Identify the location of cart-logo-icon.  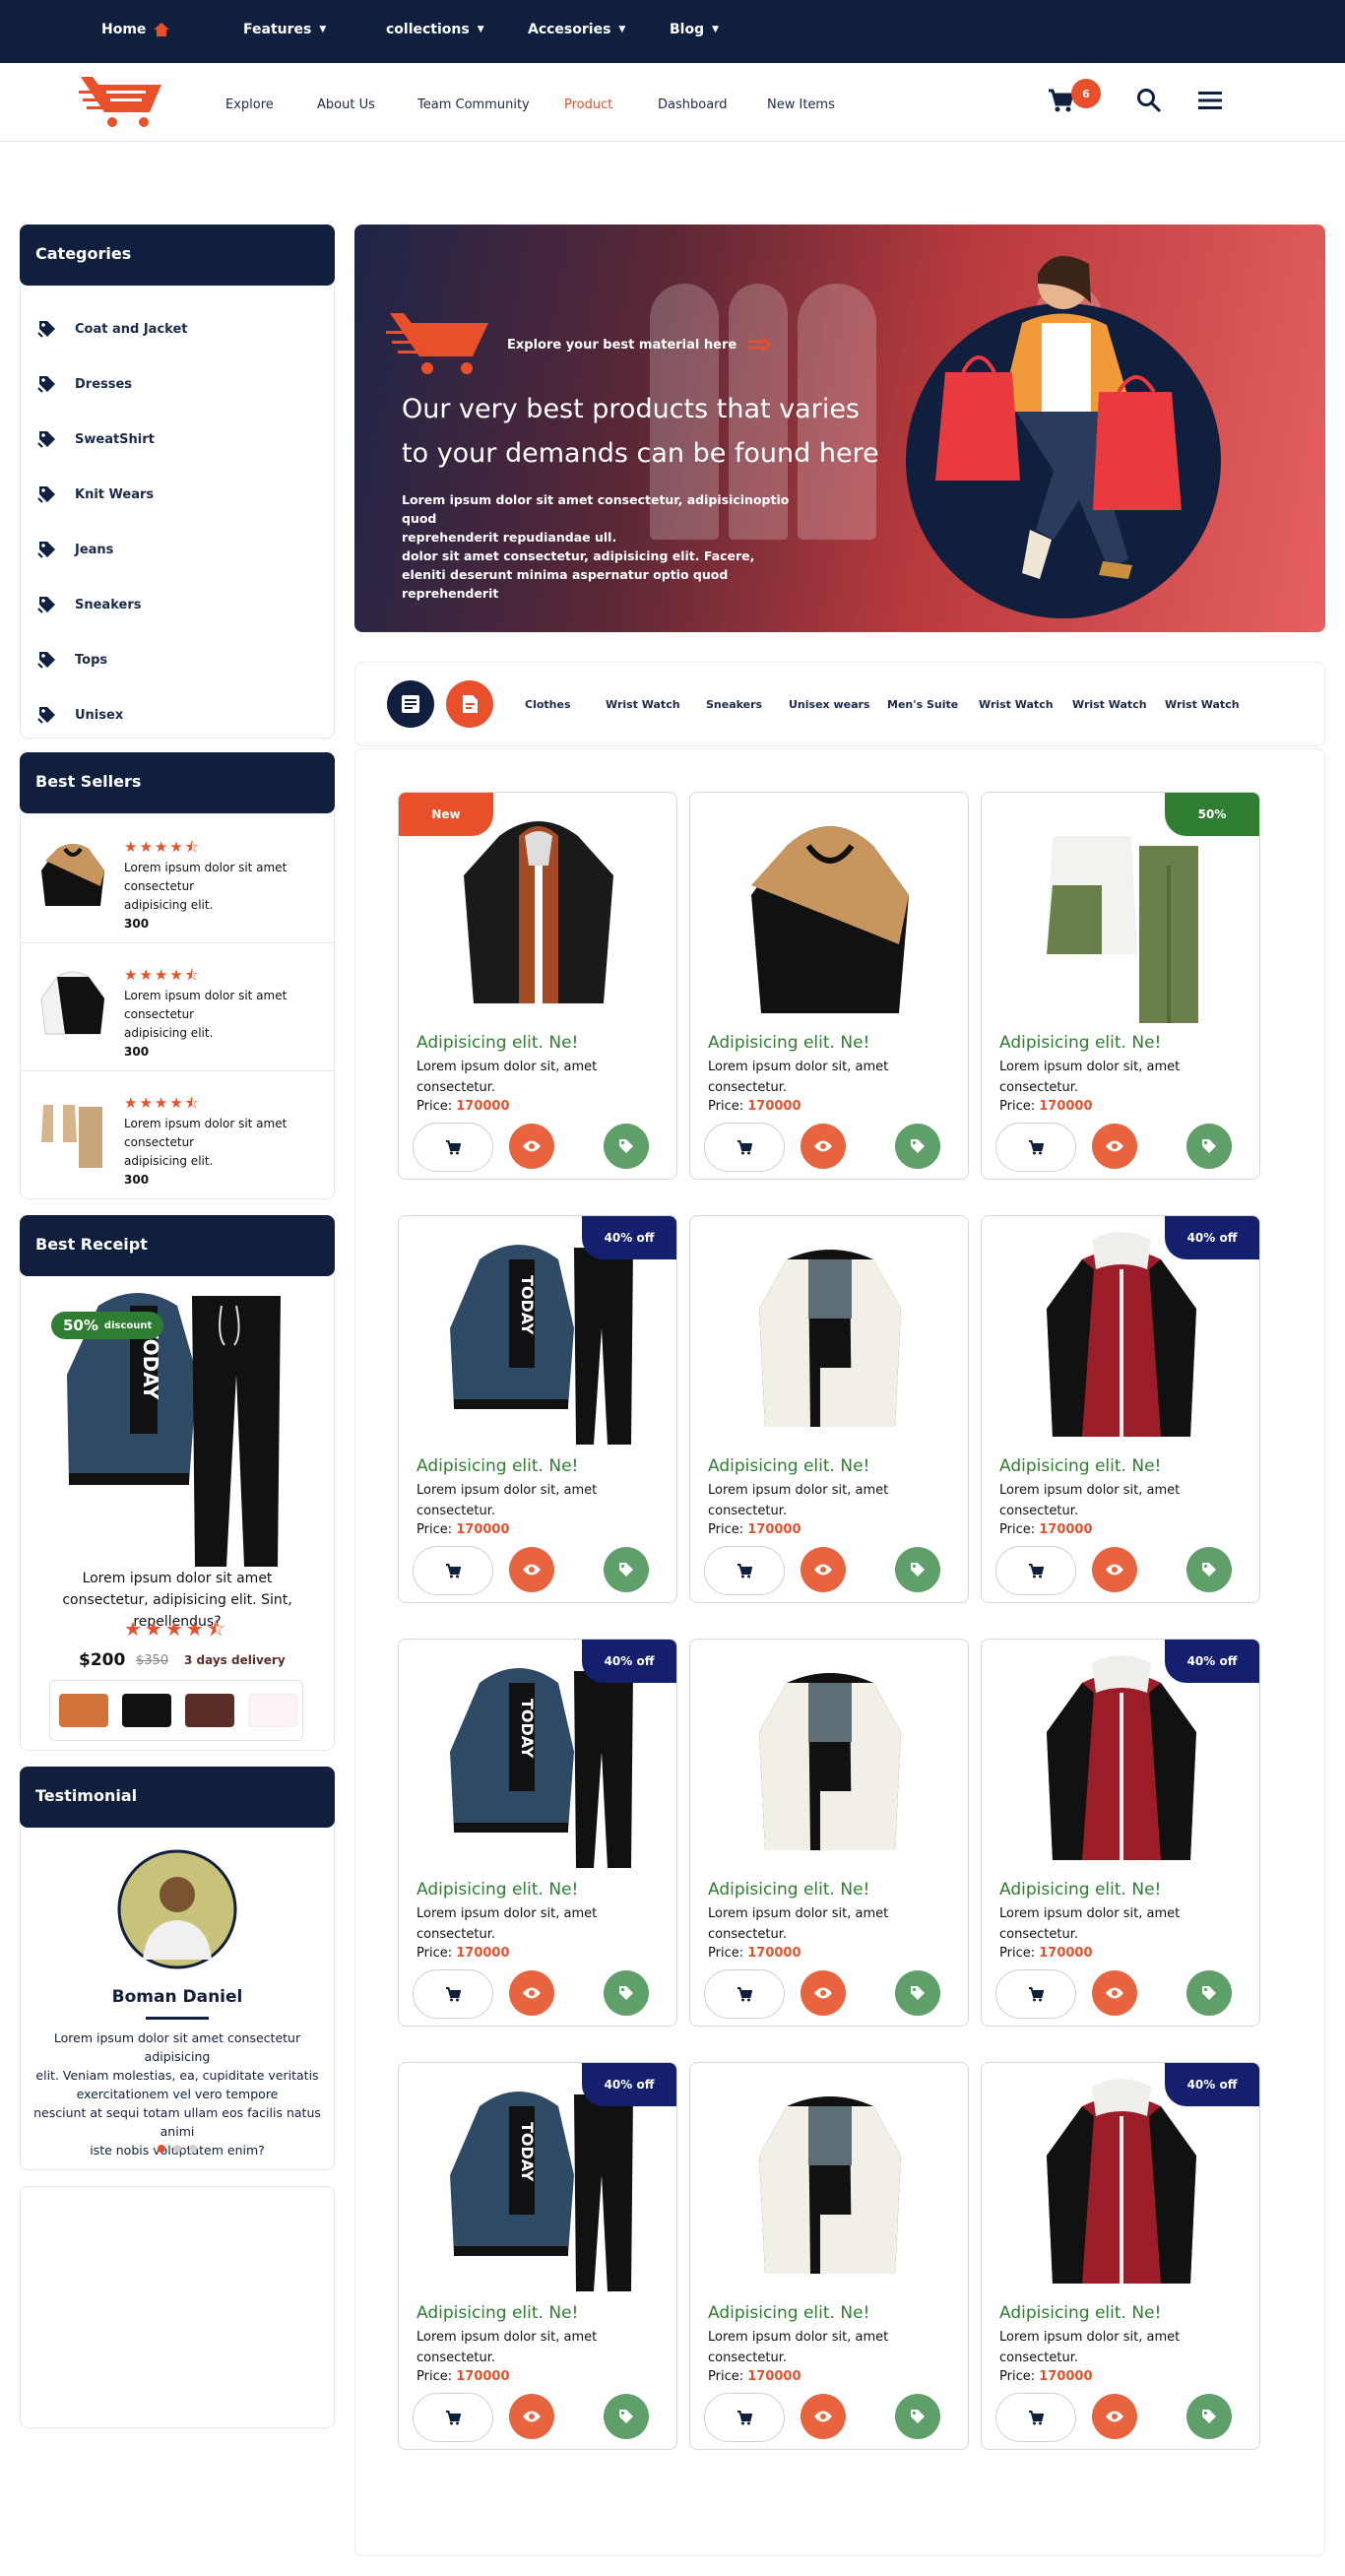
(121, 100).